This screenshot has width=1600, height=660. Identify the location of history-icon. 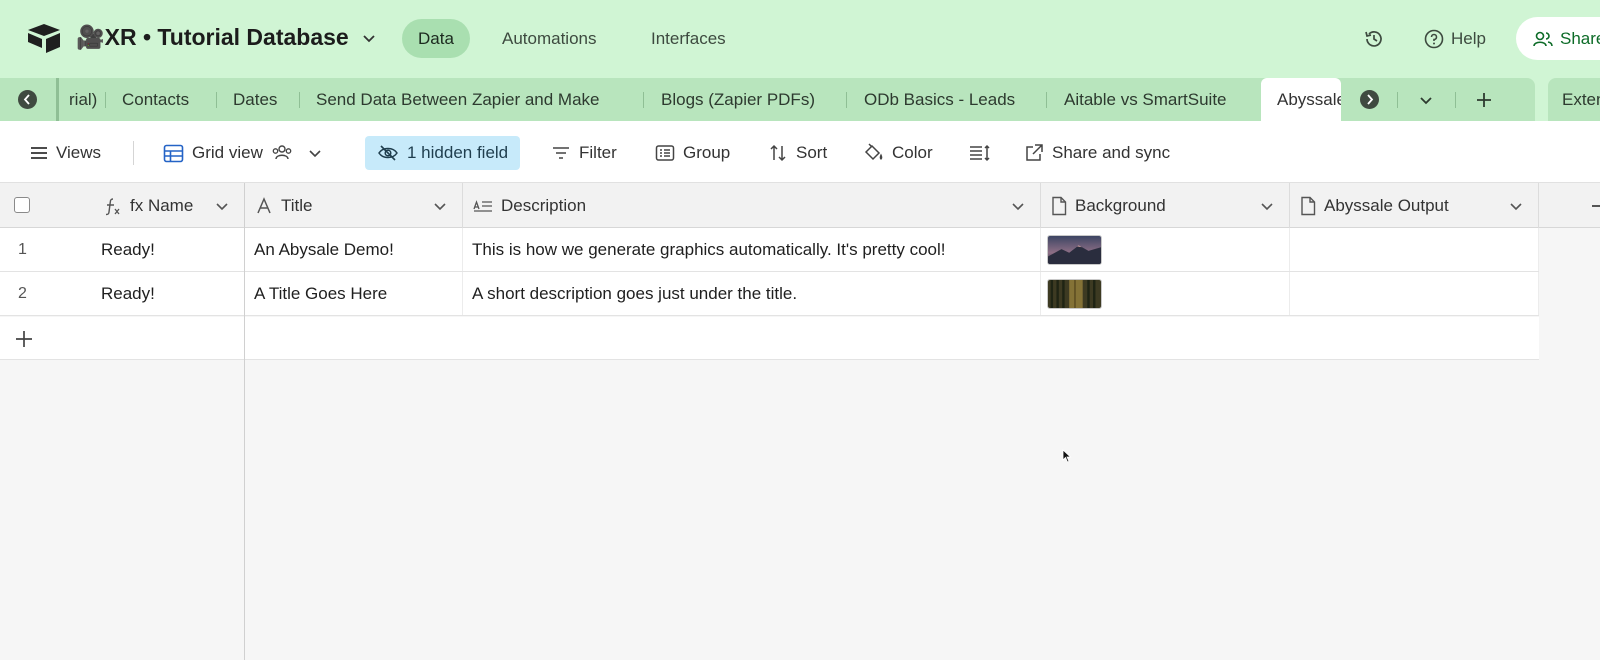
(1374, 39).